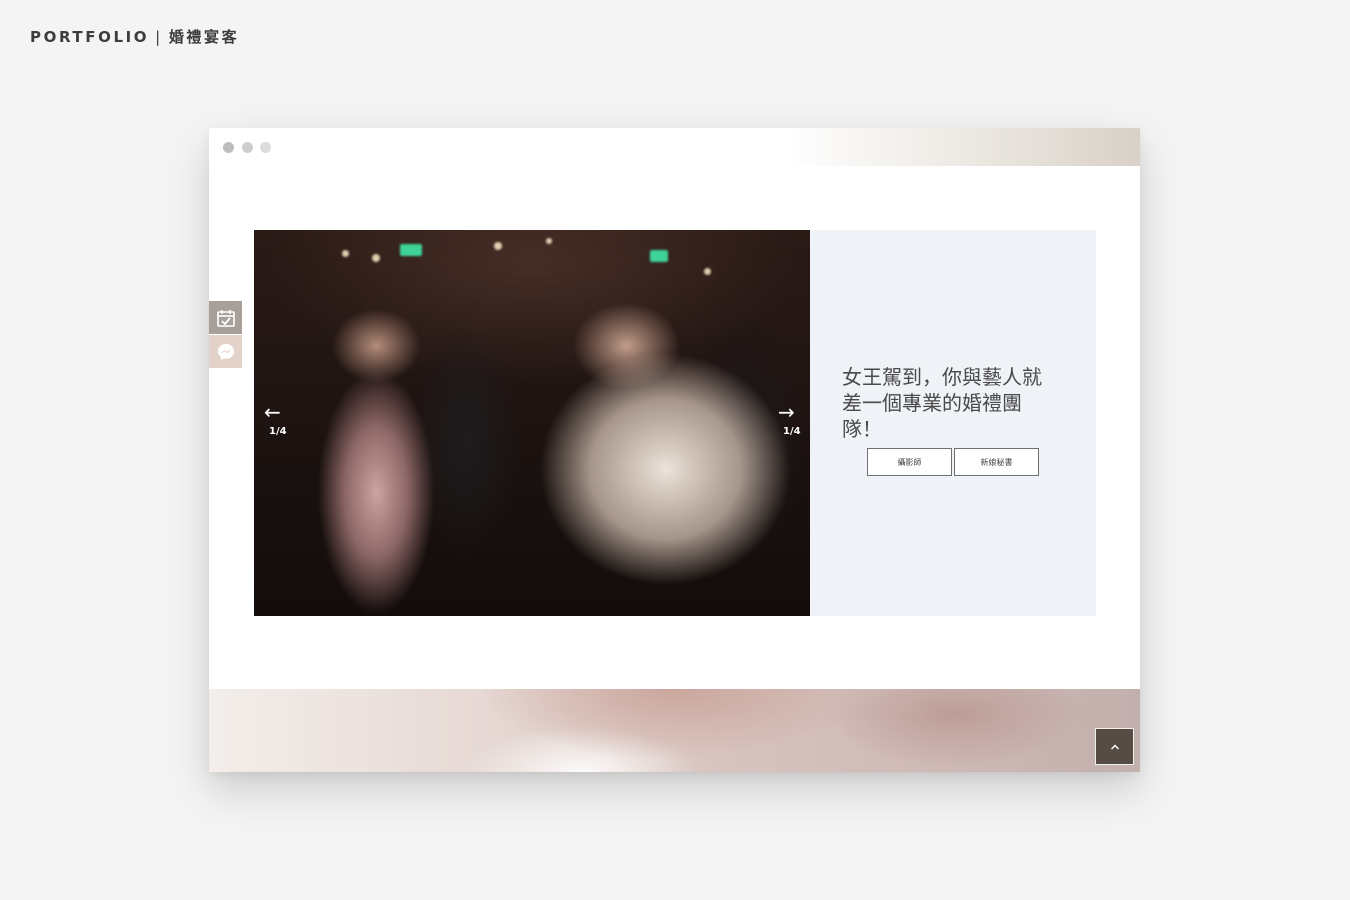 The width and height of the screenshot is (1350, 900). I want to click on hero-heading: 女王駕到，你與藝人就差一個專業的婚禮團隊！, so click(942, 403).